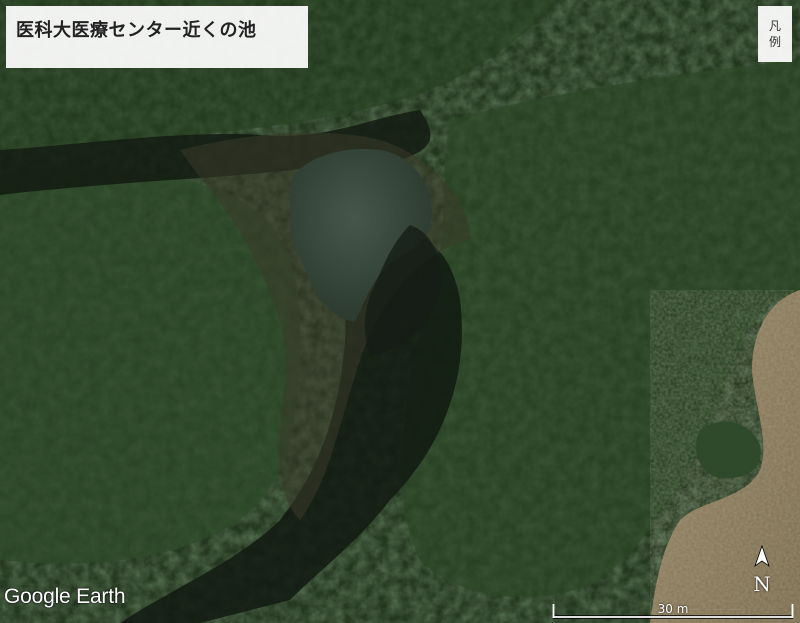 The image size is (800, 623). What do you see at coordinates (762, 584) in the screenshot?
I see `north-label: N` at bounding box center [762, 584].